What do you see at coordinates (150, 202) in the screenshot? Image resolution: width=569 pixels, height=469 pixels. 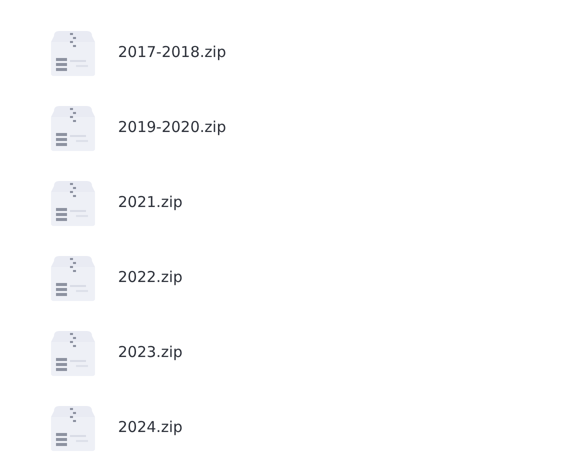 I see `file-name: 2021.zip` at bounding box center [150, 202].